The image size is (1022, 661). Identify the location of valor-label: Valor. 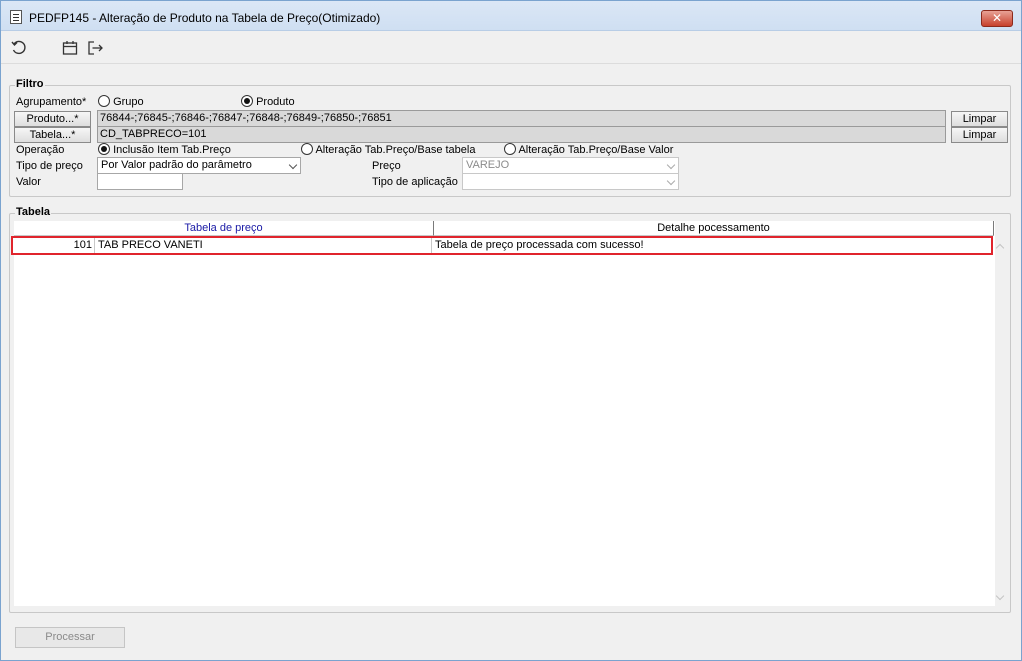
(28, 182).